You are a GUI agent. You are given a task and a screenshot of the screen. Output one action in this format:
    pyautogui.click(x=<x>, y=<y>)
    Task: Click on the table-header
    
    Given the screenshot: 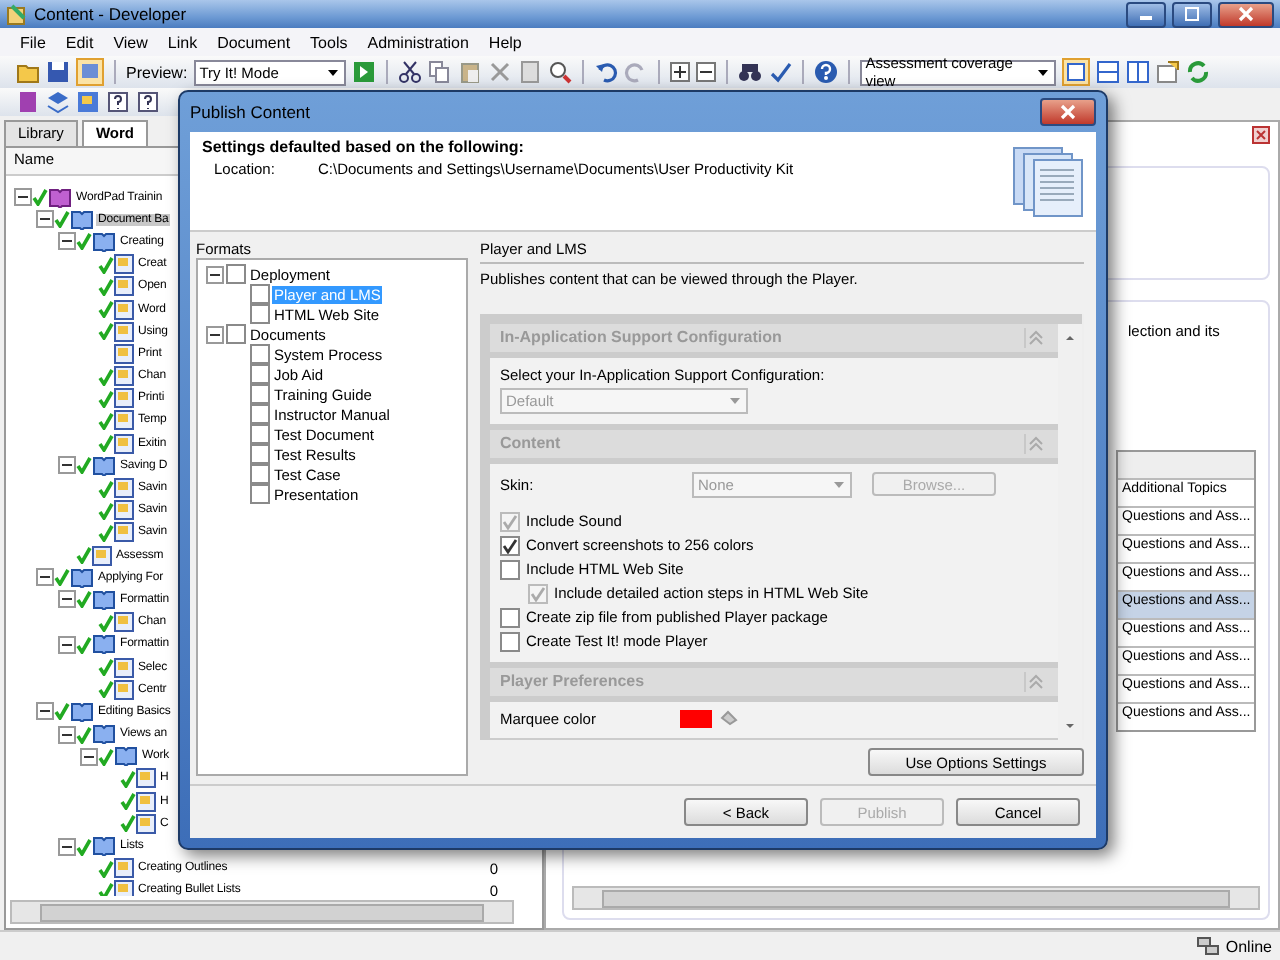 What is the action you would take?
    pyautogui.click(x=1186, y=465)
    